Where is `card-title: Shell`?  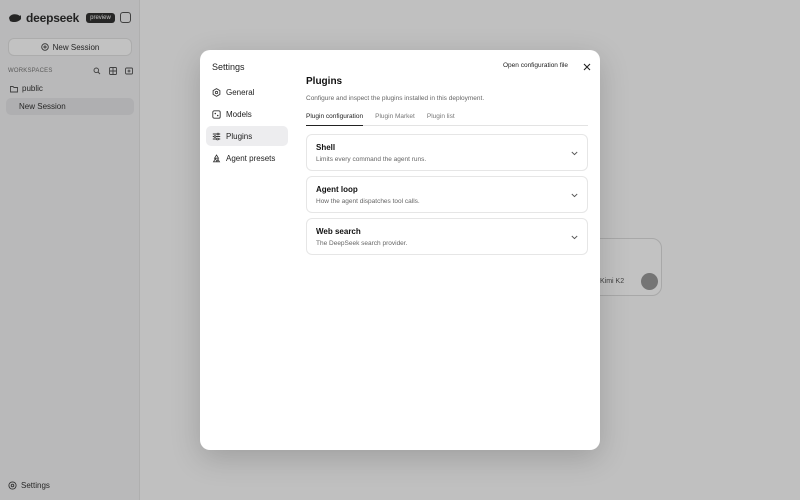 card-title: Shell is located at coordinates (326, 147).